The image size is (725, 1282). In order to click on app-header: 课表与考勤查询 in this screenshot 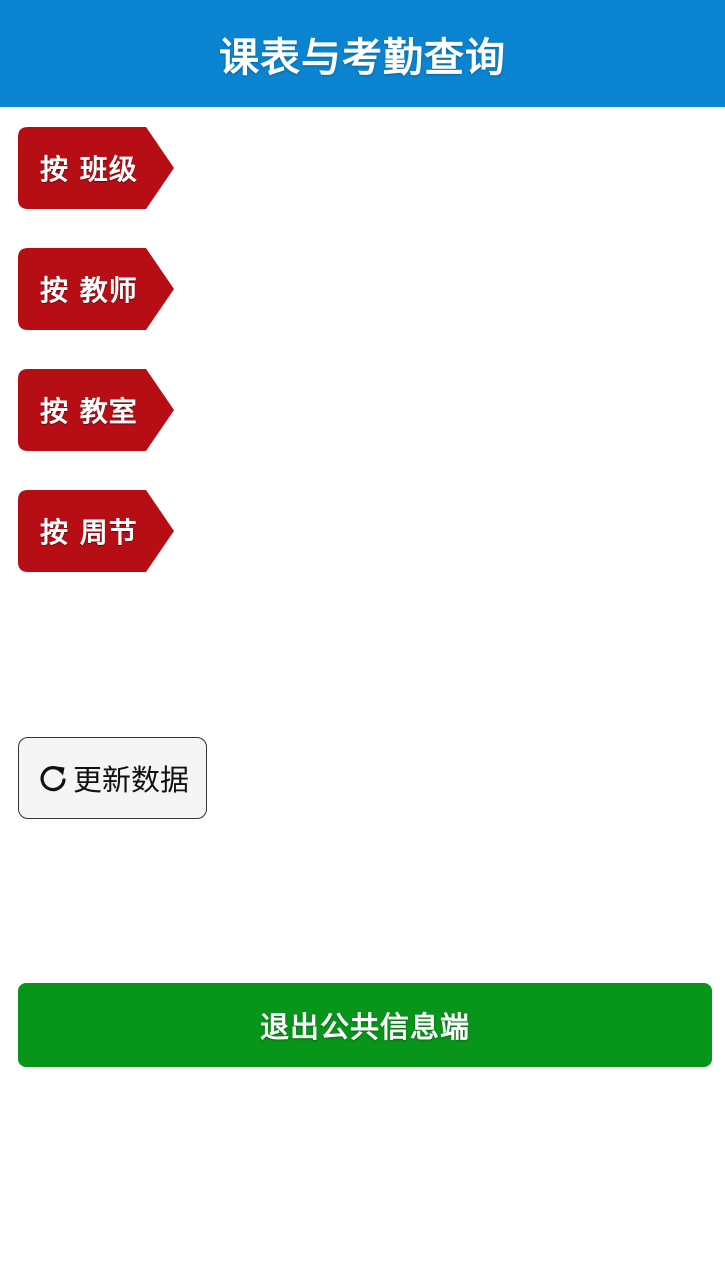, I will do `click(362, 53)`.